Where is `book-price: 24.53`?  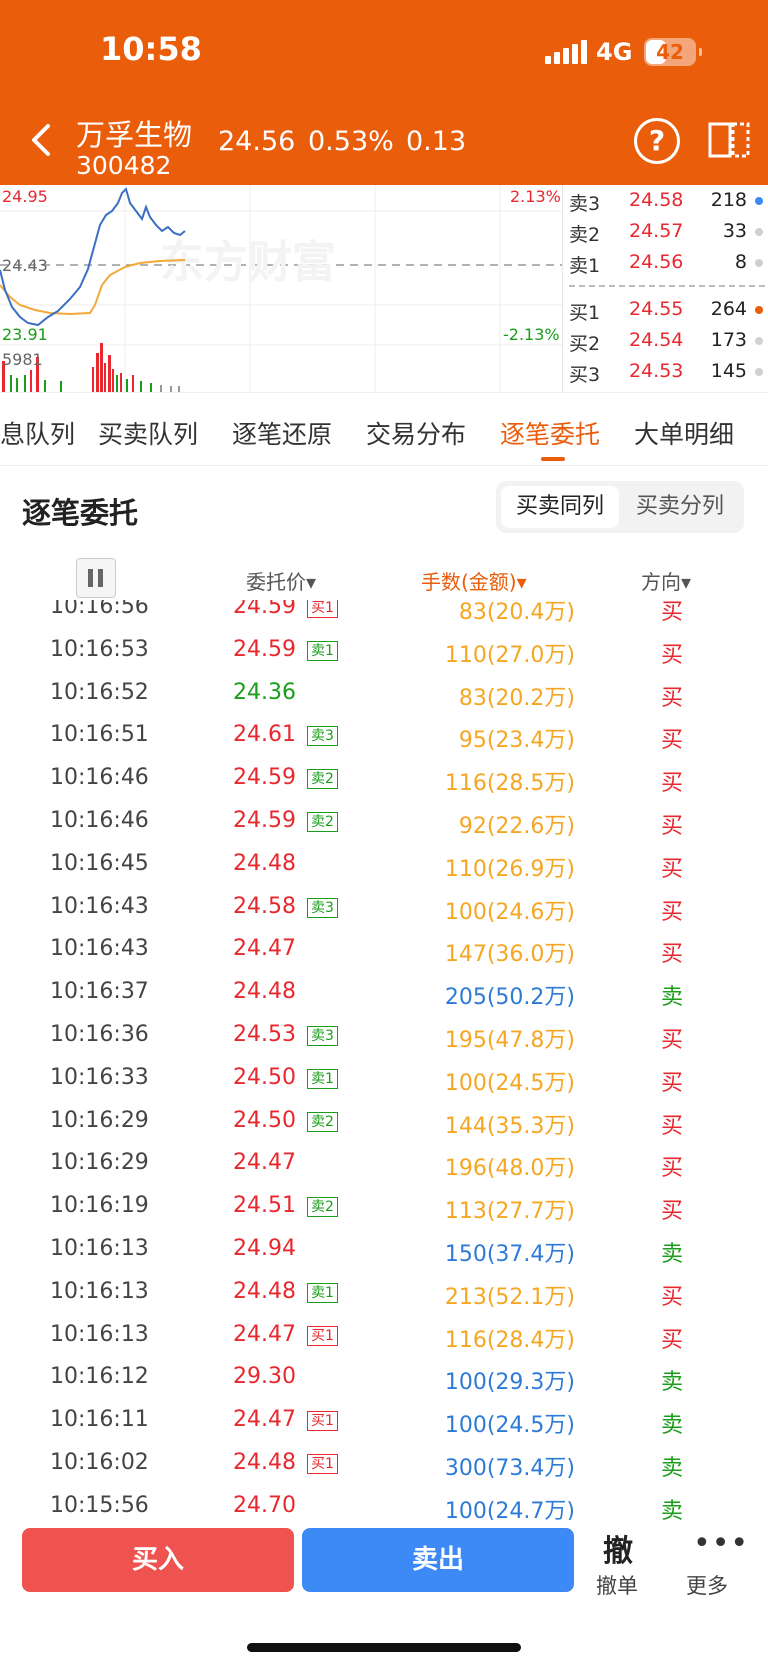
book-price: 24.53 is located at coordinates (656, 371).